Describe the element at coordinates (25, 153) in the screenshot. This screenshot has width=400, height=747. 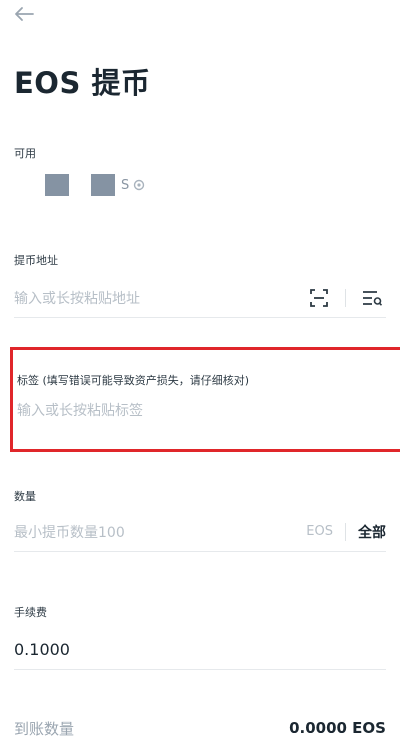
I see `available-label: 可用` at that location.